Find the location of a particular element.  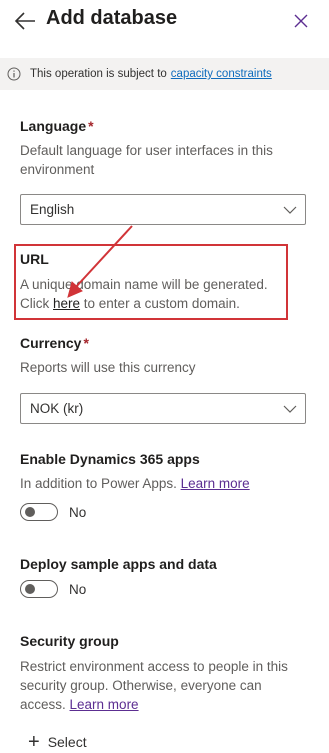

language-label: Language * is located at coordinates (57, 126).